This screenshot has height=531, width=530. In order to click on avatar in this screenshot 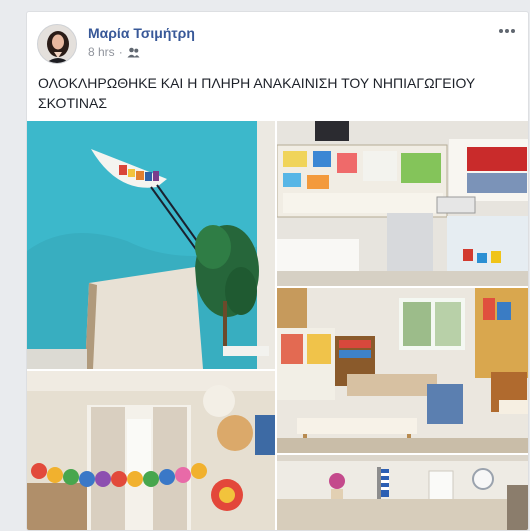, I will do `click(57, 44)`.